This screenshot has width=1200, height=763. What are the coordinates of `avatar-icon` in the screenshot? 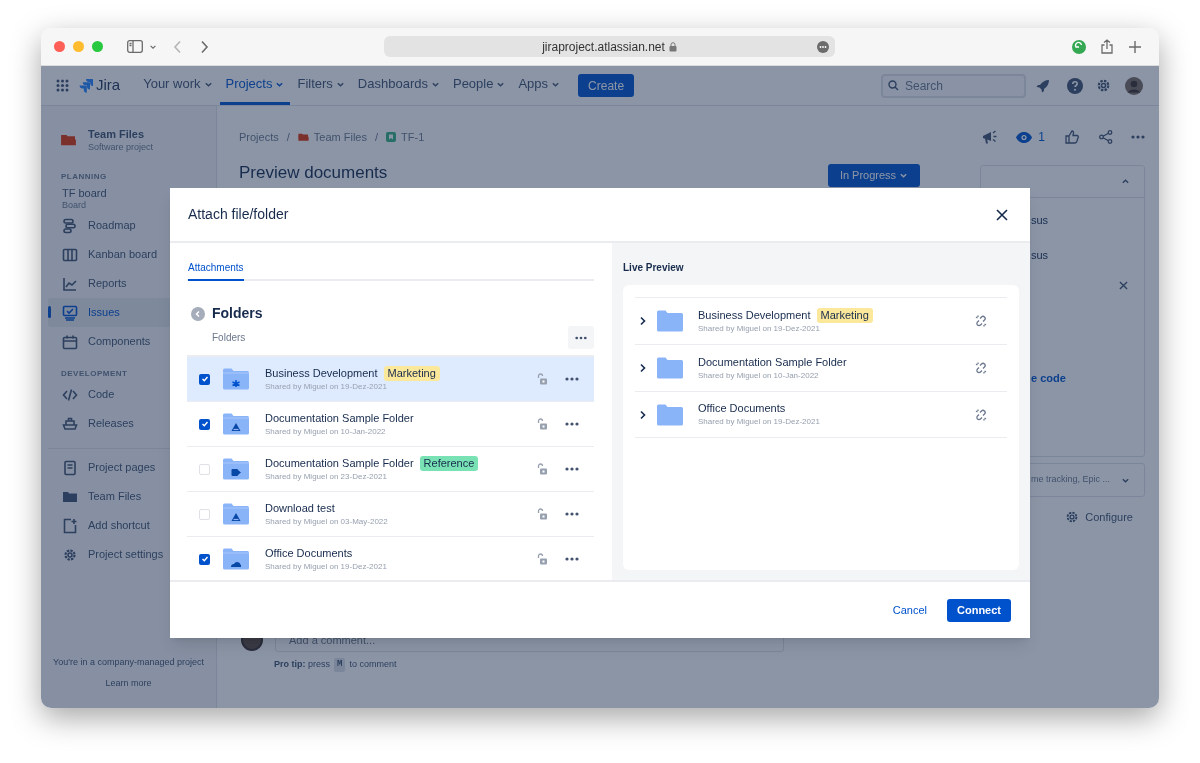 It's located at (1134, 85).